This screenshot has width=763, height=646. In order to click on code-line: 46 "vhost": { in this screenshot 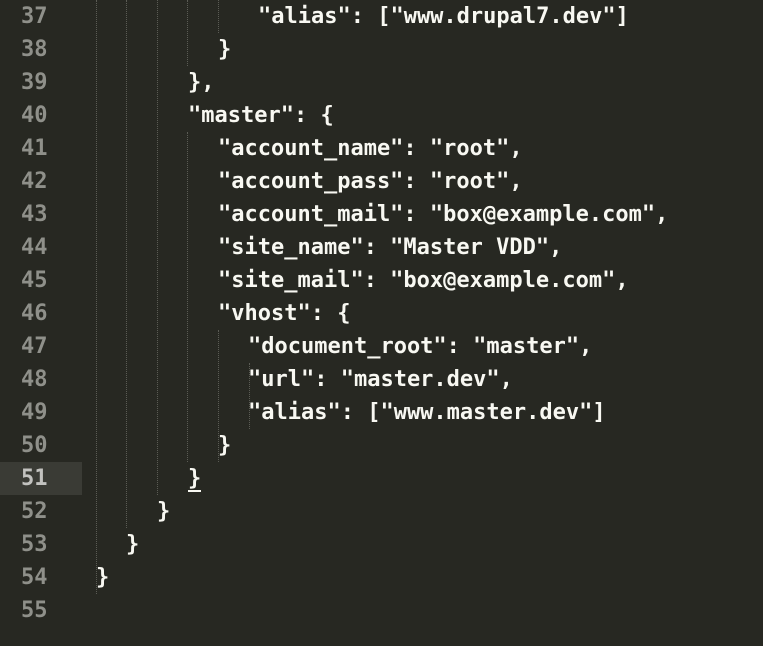, I will do `click(381, 313)`.